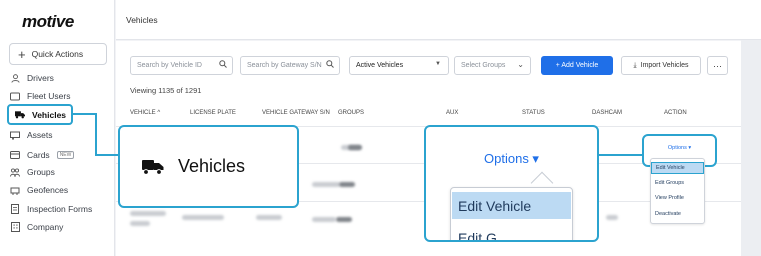 The image size is (761, 256). I want to click on sidebar-item-company: Company, so click(36, 227).